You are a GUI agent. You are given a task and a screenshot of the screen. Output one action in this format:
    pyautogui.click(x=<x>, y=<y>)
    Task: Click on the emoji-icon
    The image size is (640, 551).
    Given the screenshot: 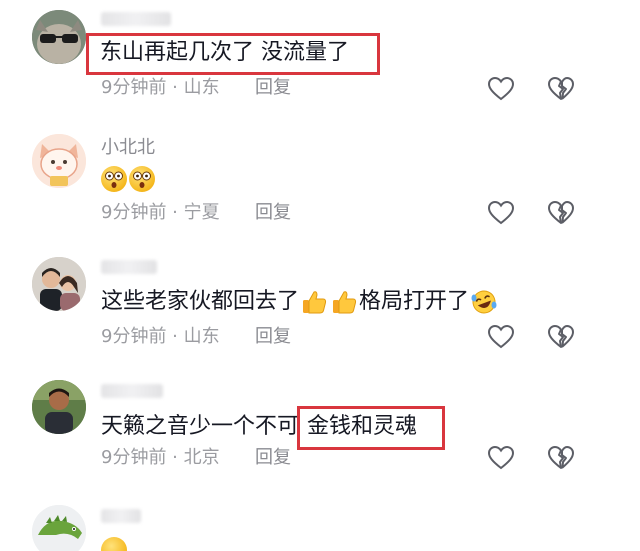 What is the action you would take?
    pyautogui.click(x=114, y=544)
    